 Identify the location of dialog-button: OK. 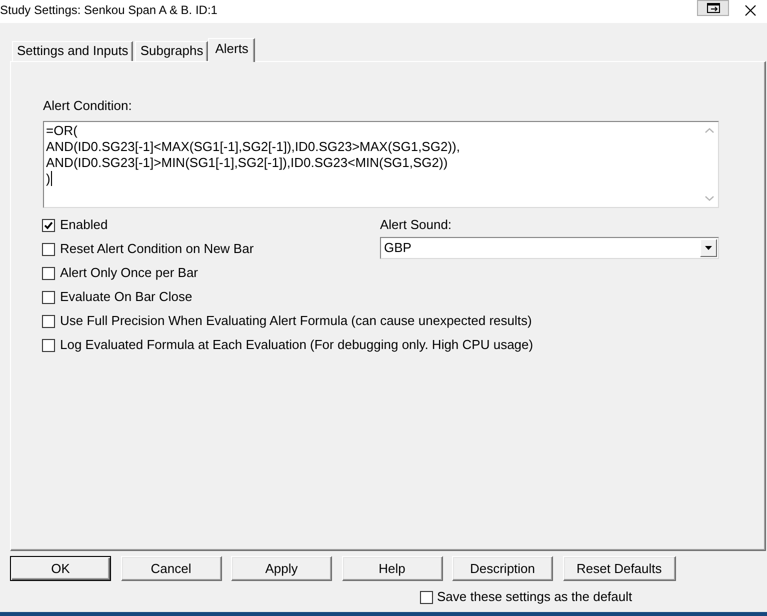
(60, 568).